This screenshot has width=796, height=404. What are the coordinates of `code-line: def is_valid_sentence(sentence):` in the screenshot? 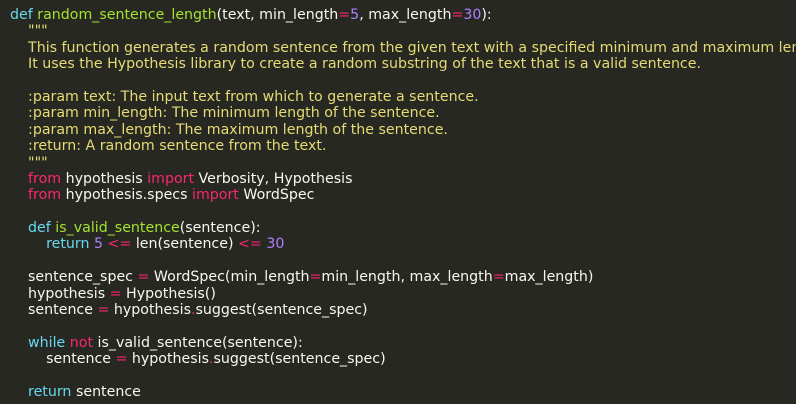 It's located at (403, 228).